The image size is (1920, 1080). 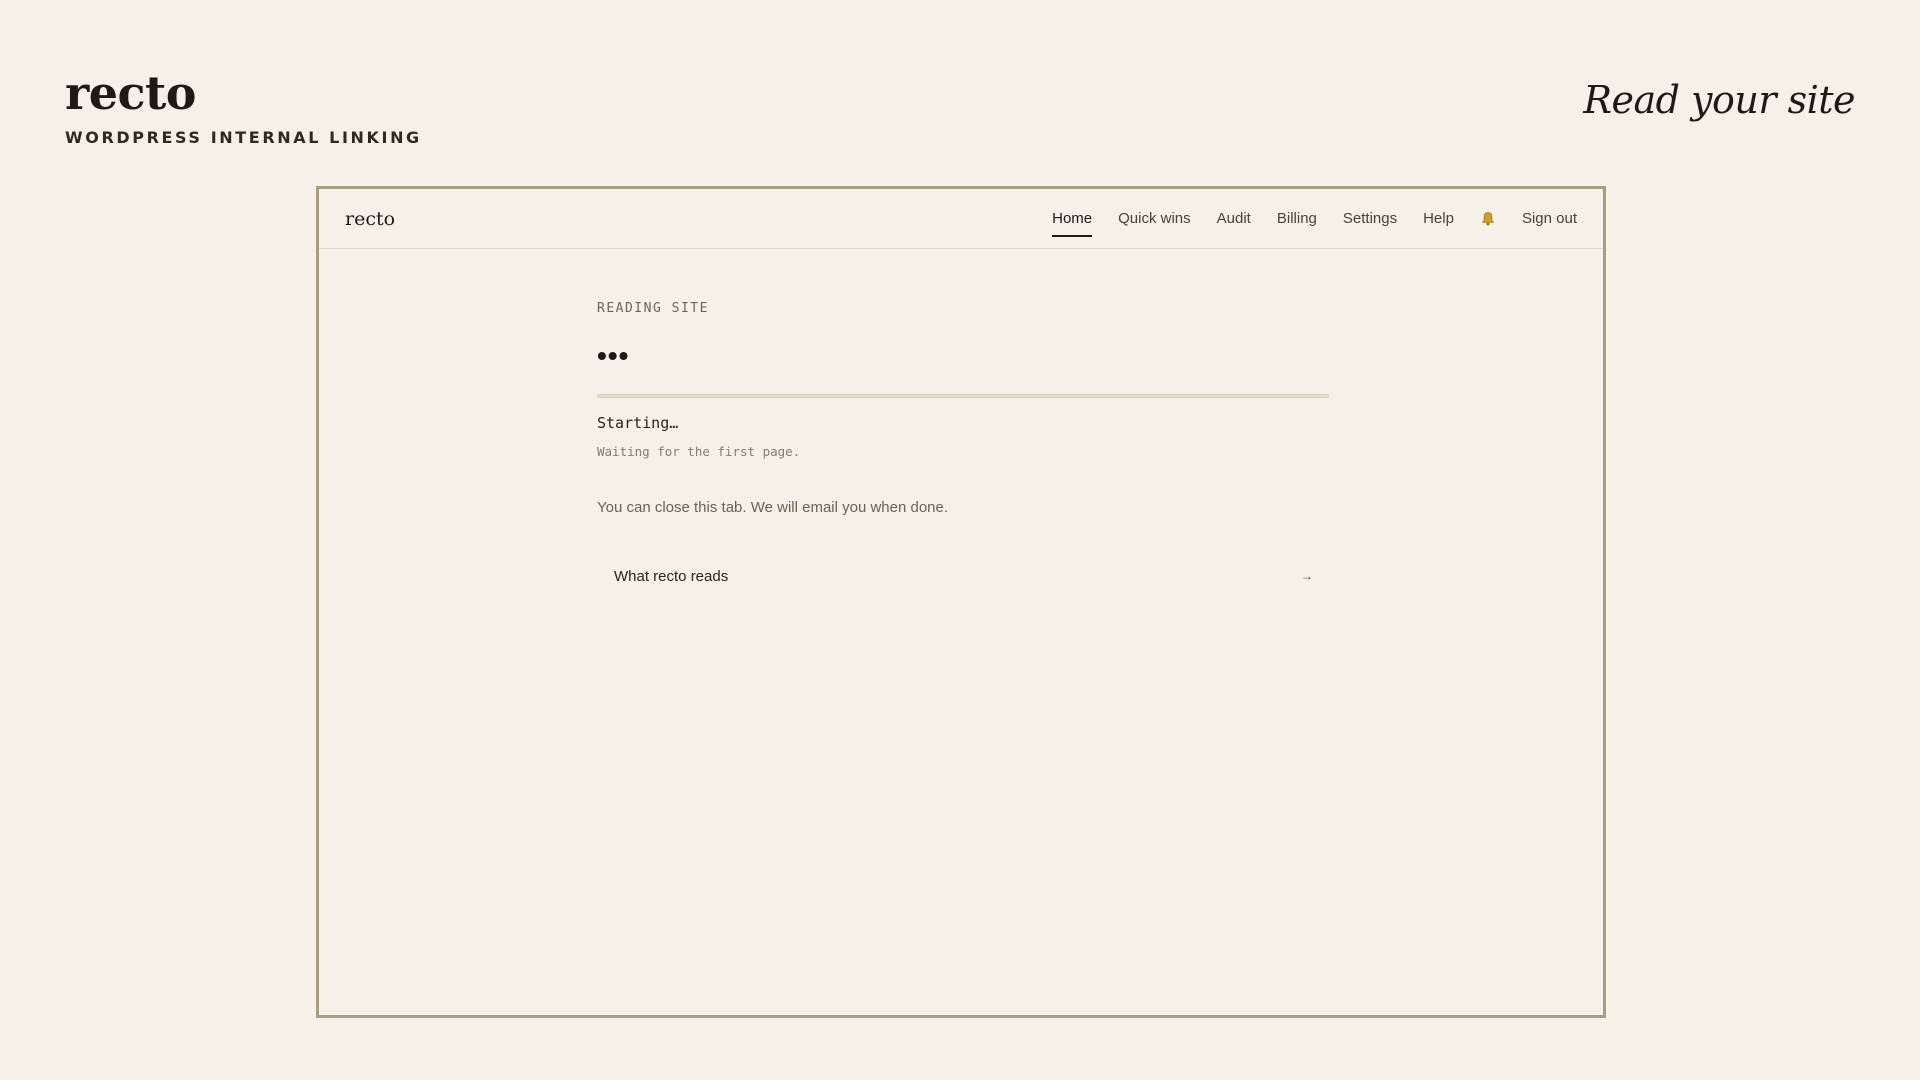 What do you see at coordinates (963, 396) in the screenshot?
I see `progress-bar` at bounding box center [963, 396].